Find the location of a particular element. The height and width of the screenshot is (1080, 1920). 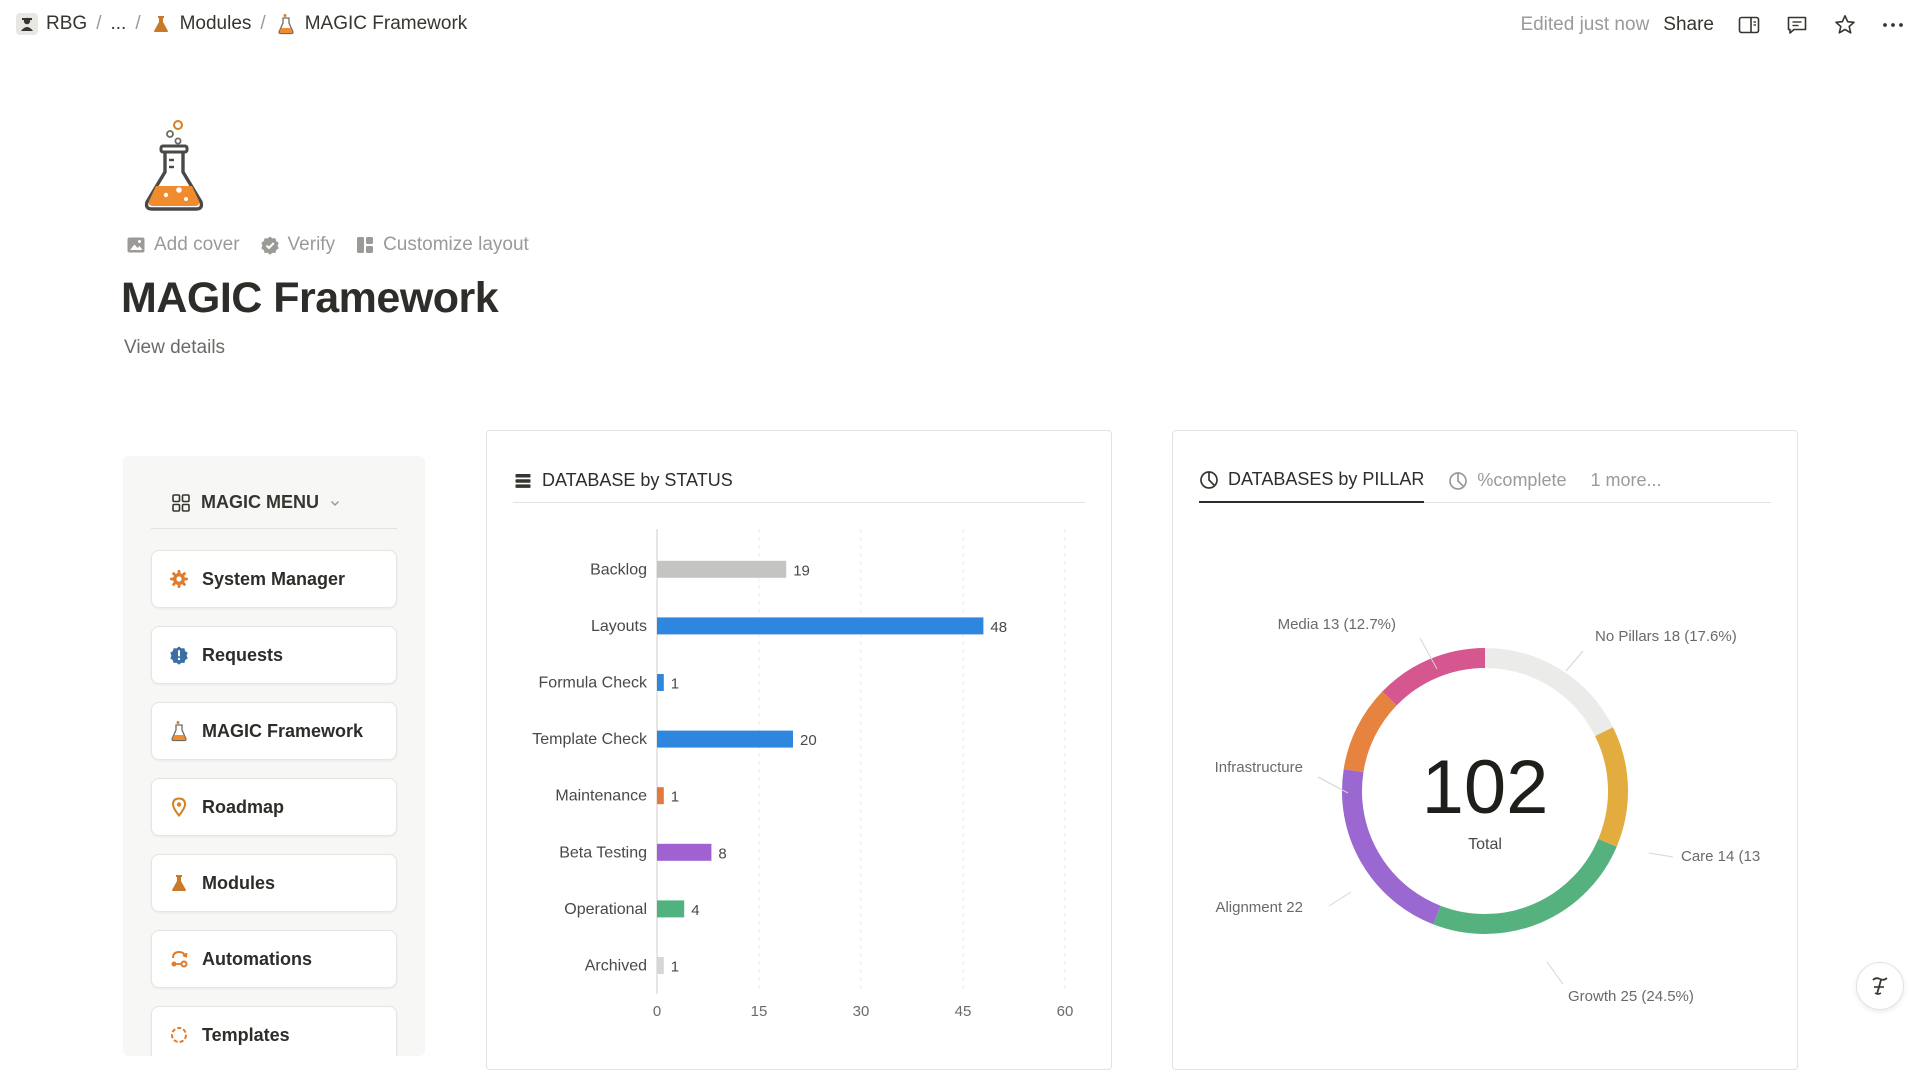

flask-icon is located at coordinates (286, 24).